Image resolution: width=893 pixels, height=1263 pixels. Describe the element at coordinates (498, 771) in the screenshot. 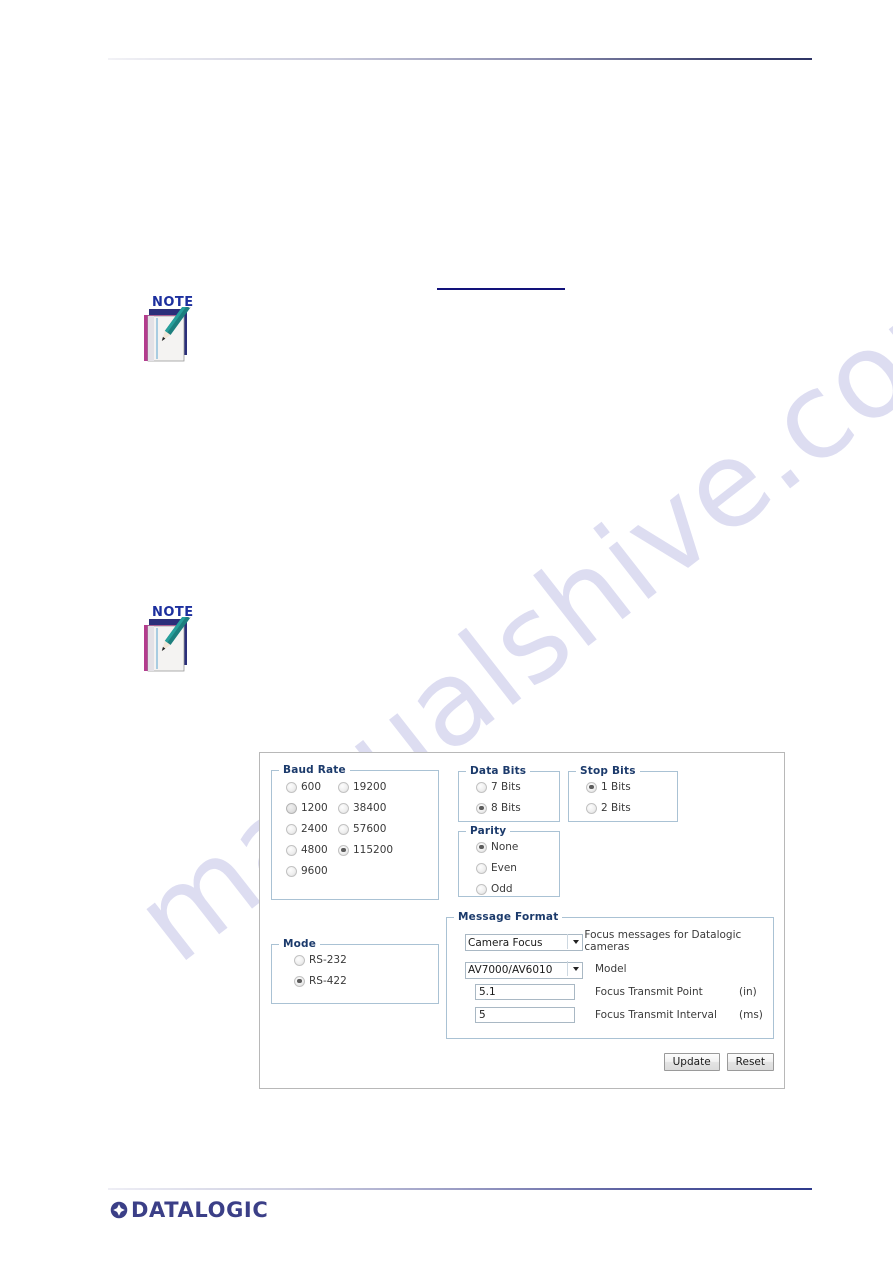

I see `data-bits-legend: Data Bits` at that location.